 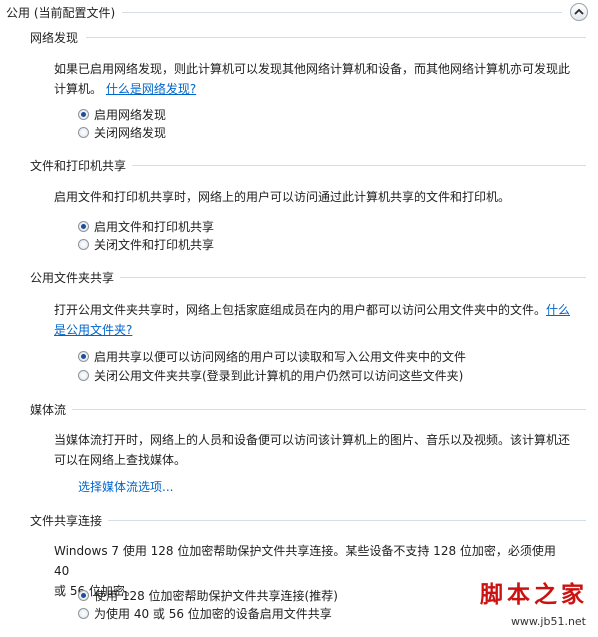 I want to click on watermark-logo: 脚本之家, so click(x=534, y=594).